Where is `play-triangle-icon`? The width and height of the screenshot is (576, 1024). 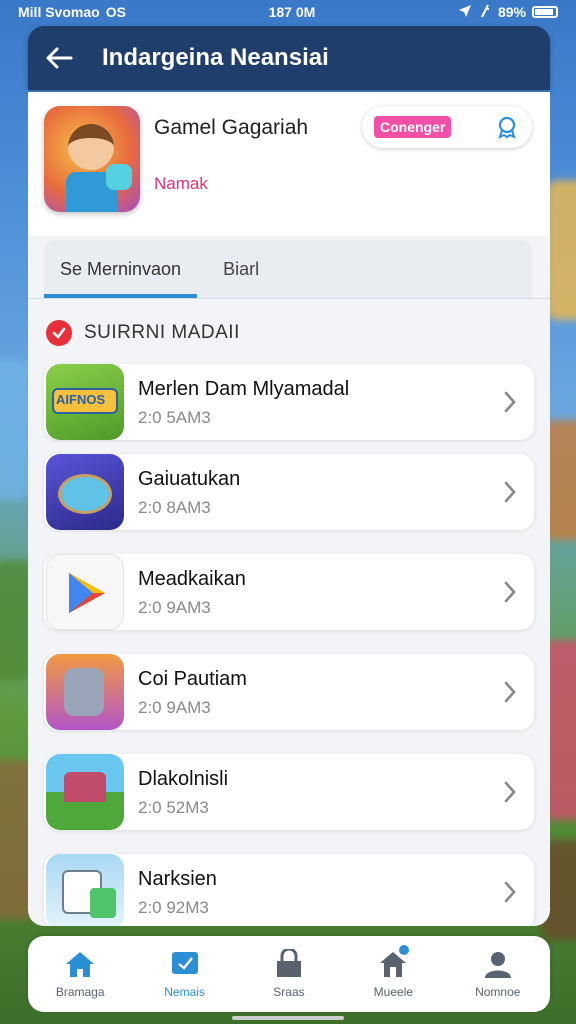
play-triangle-icon is located at coordinates (87, 593).